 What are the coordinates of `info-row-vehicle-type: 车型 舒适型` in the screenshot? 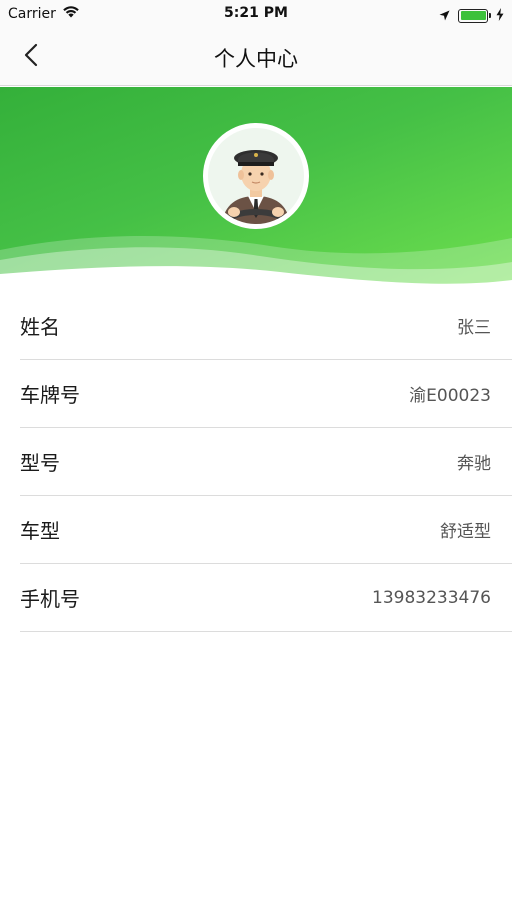 It's located at (266, 530).